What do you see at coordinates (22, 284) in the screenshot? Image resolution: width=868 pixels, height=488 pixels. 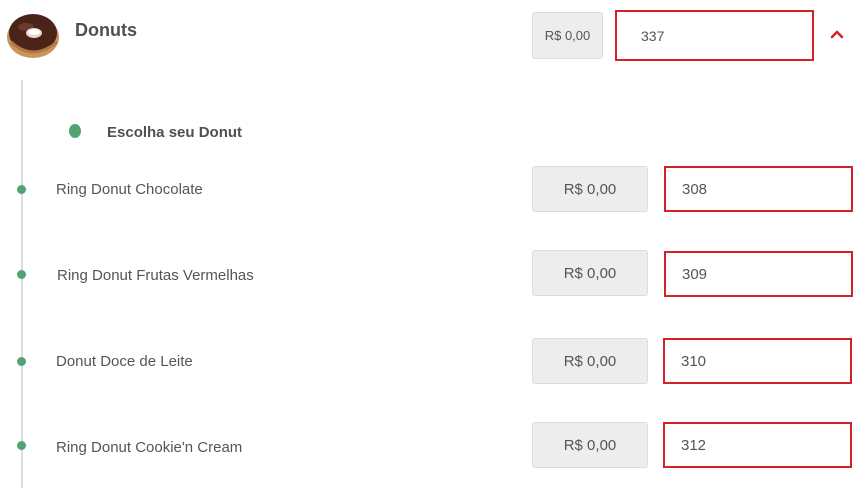 I see `timeline-line` at bounding box center [22, 284].